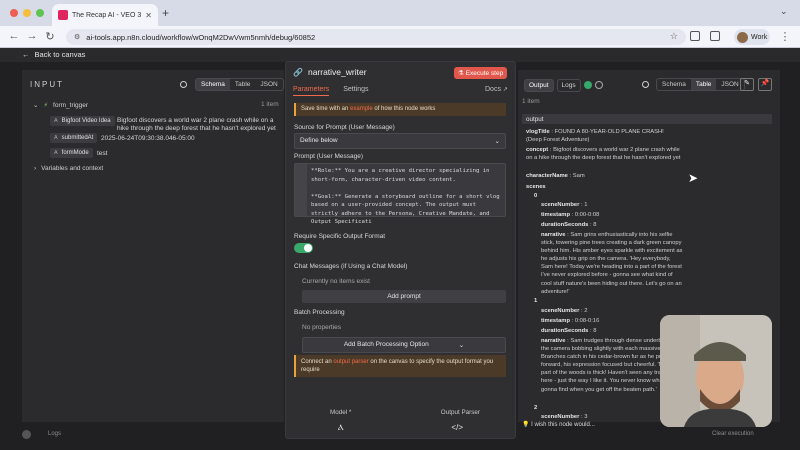 Image resolution: width=800 pixels, height=450 pixels. I want to click on tip-text-end: of how this node works, so click(404, 109).